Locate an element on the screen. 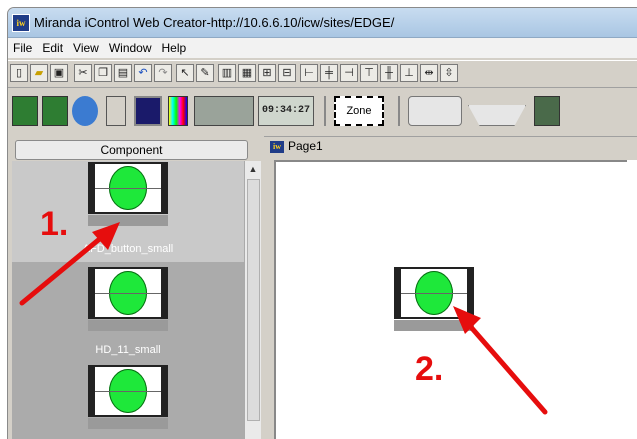  step2-label: 2. is located at coordinates (429, 369).